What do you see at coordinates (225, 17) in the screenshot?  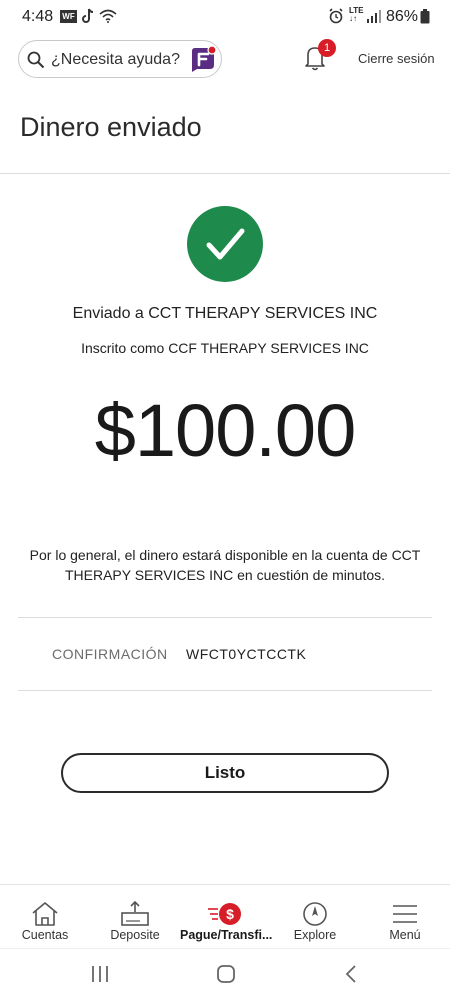 I see `status-bar: 4:48 WF LTE ↓↑ 86%` at bounding box center [225, 17].